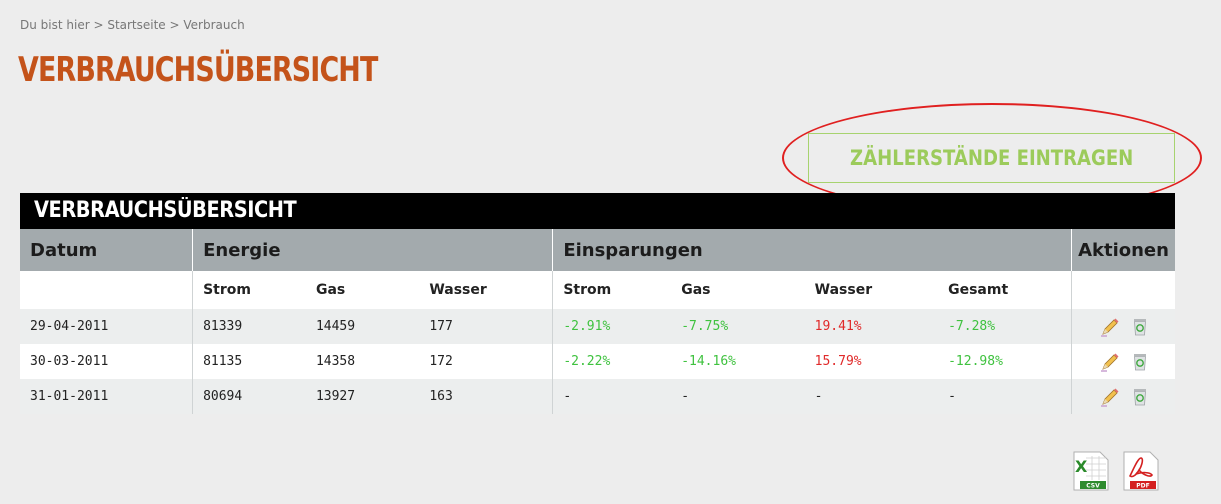 This screenshot has height=504, width=1221. What do you see at coordinates (738, 396) in the screenshot?
I see `cell-savings-gas: -` at bounding box center [738, 396].